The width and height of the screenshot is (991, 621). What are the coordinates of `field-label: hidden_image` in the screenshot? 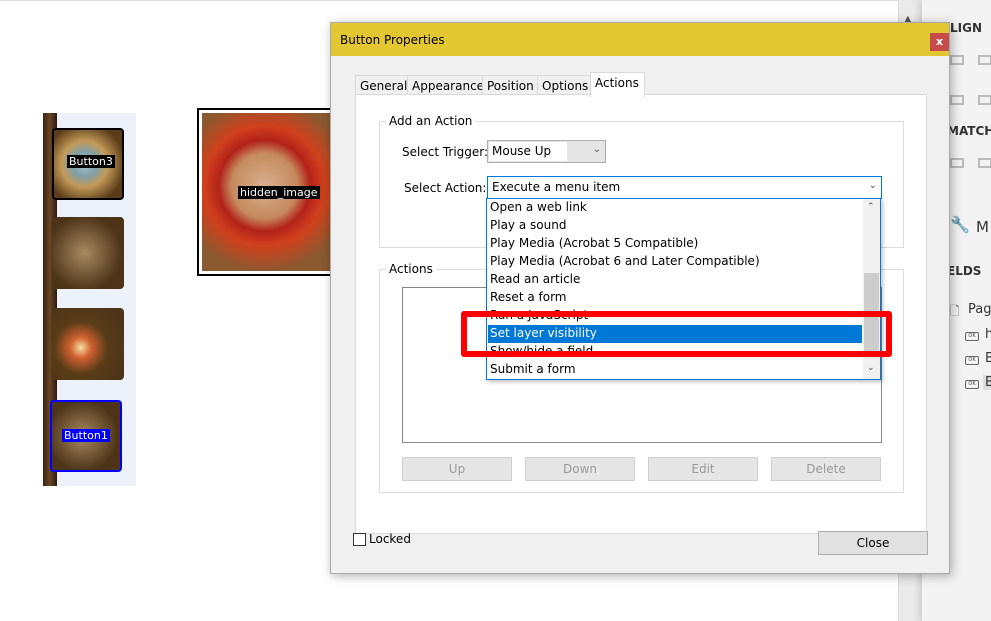 It's located at (279, 192).